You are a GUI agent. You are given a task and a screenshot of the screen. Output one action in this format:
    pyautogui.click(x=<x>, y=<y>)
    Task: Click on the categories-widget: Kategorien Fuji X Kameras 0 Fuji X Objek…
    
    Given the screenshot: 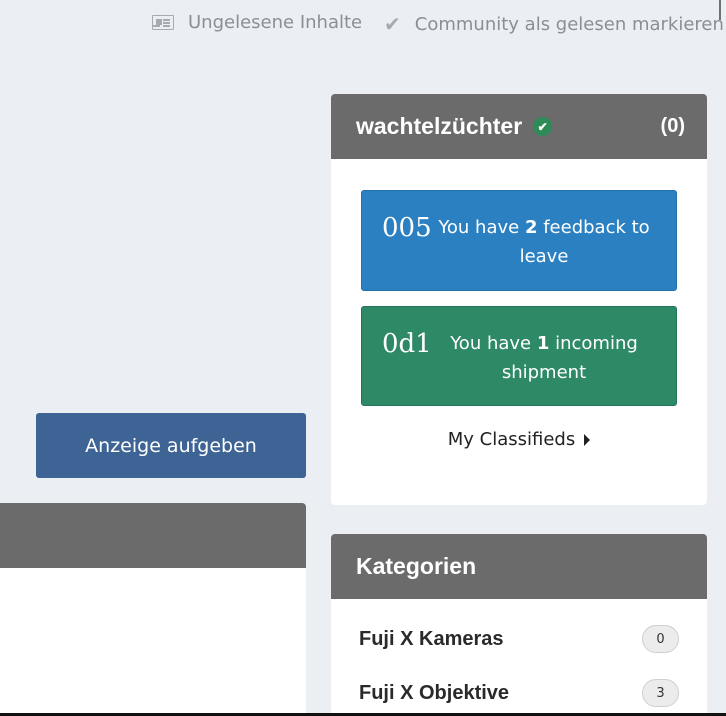 What is the action you would take?
    pyautogui.click(x=519, y=625)
    